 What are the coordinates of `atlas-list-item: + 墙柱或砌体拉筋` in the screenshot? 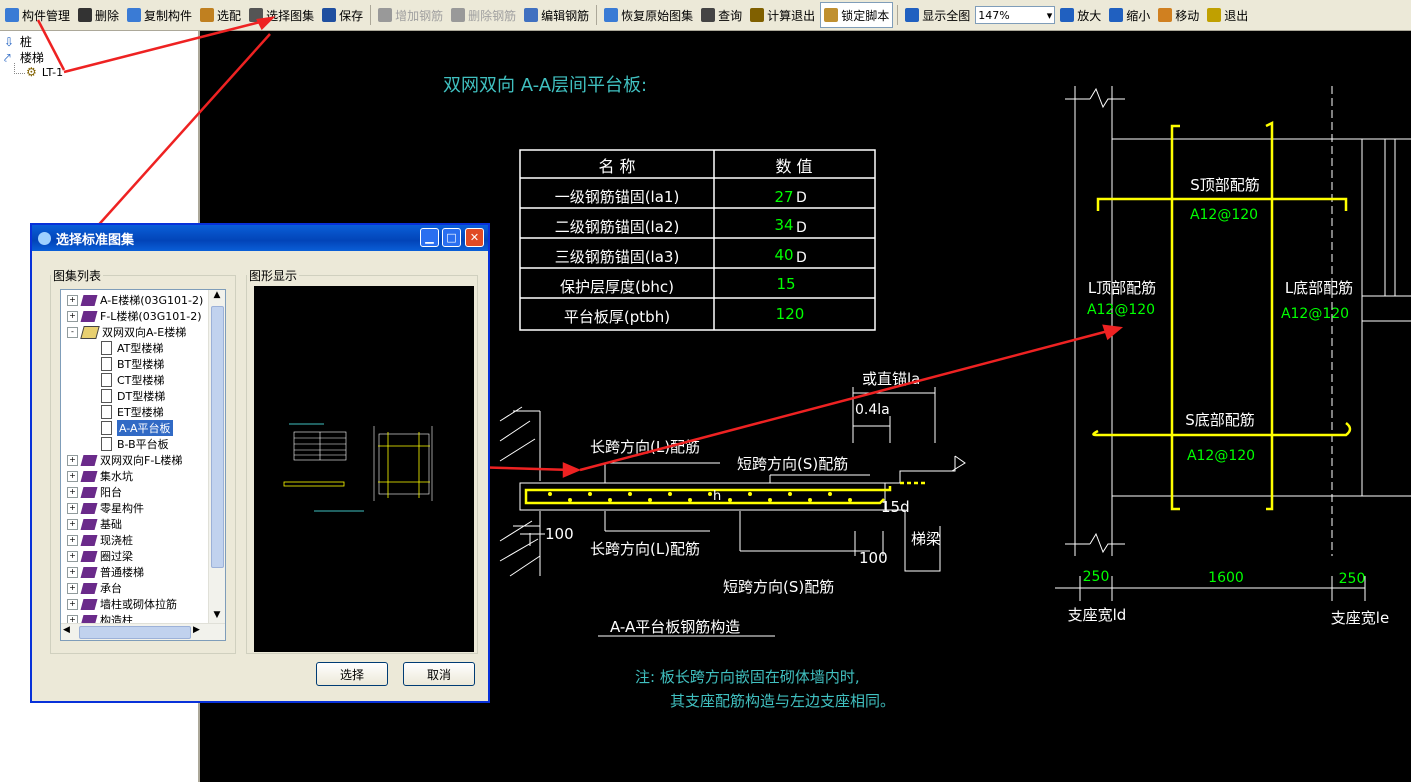 It's located at (122, 604).